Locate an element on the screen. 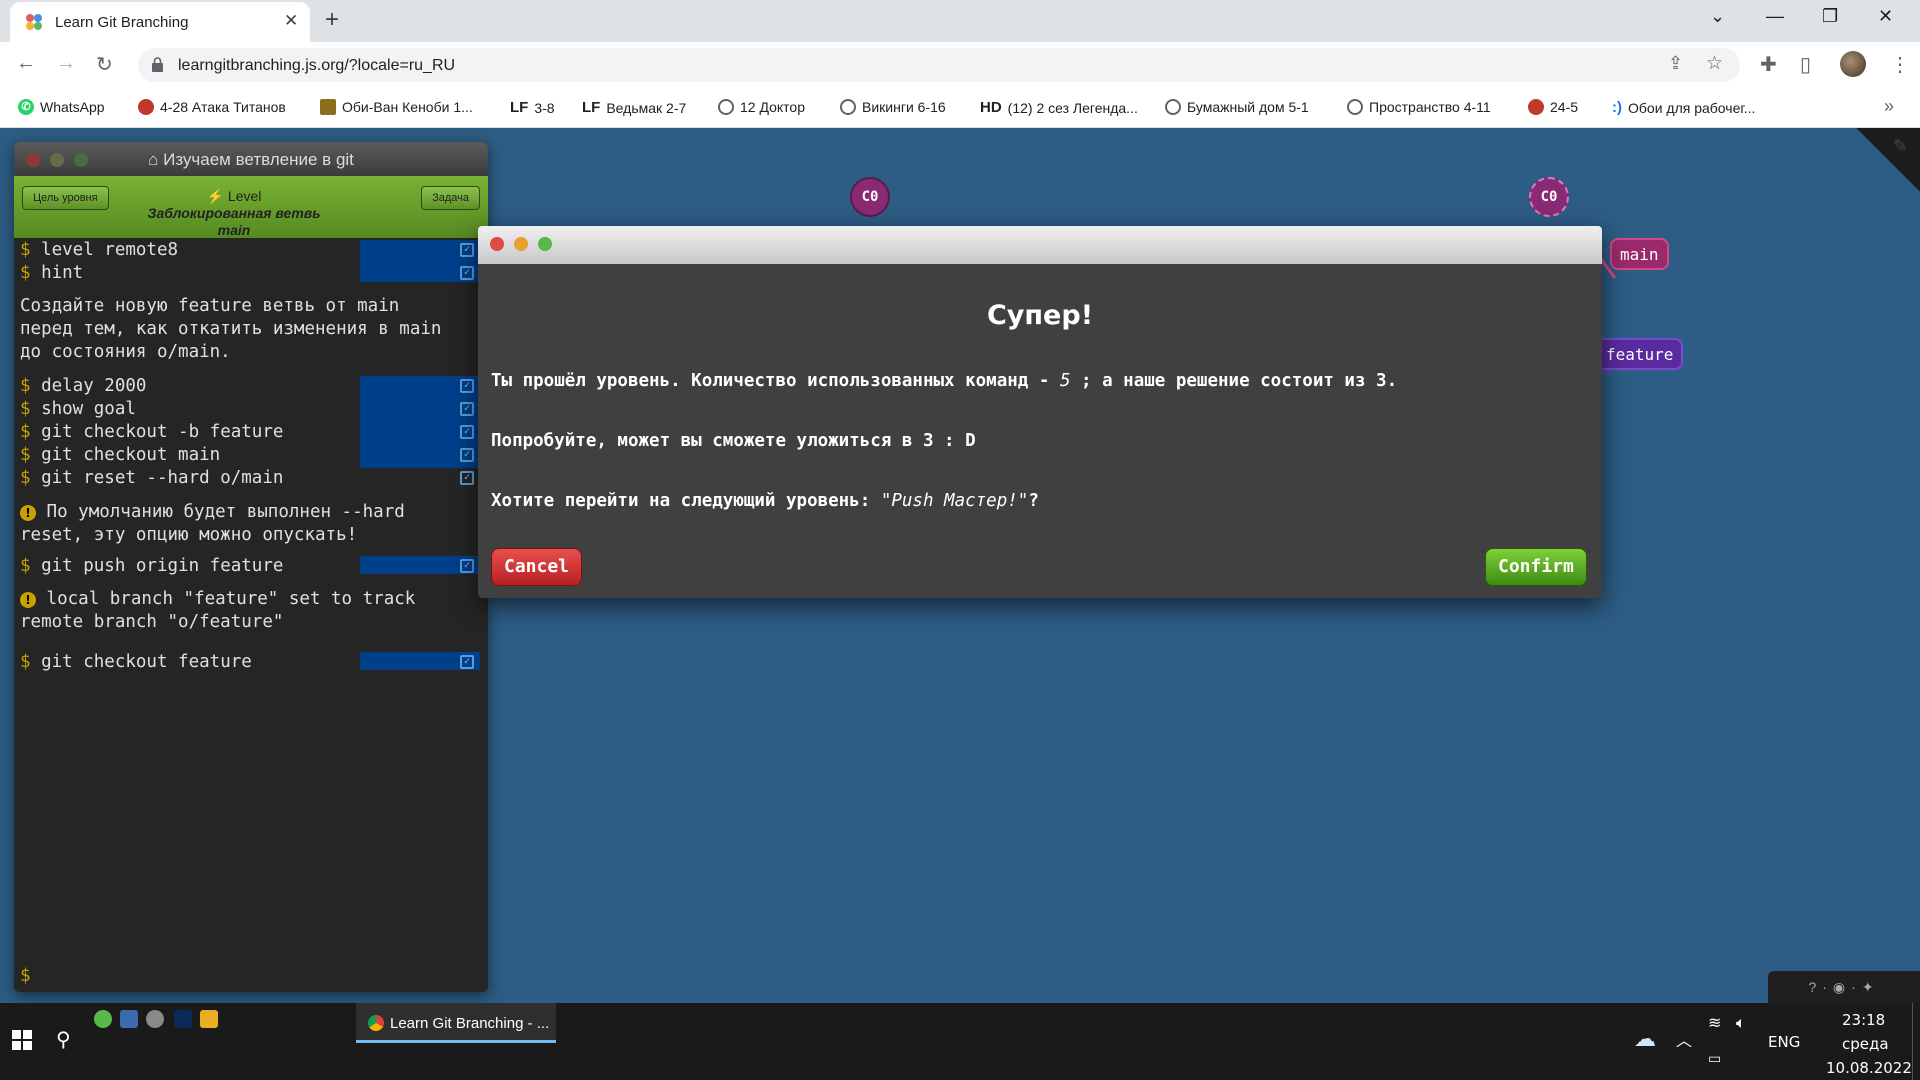 The width and height of the screenshot is (1920, 1080). minimize-dot-icon is located at coordinates (521, 244).